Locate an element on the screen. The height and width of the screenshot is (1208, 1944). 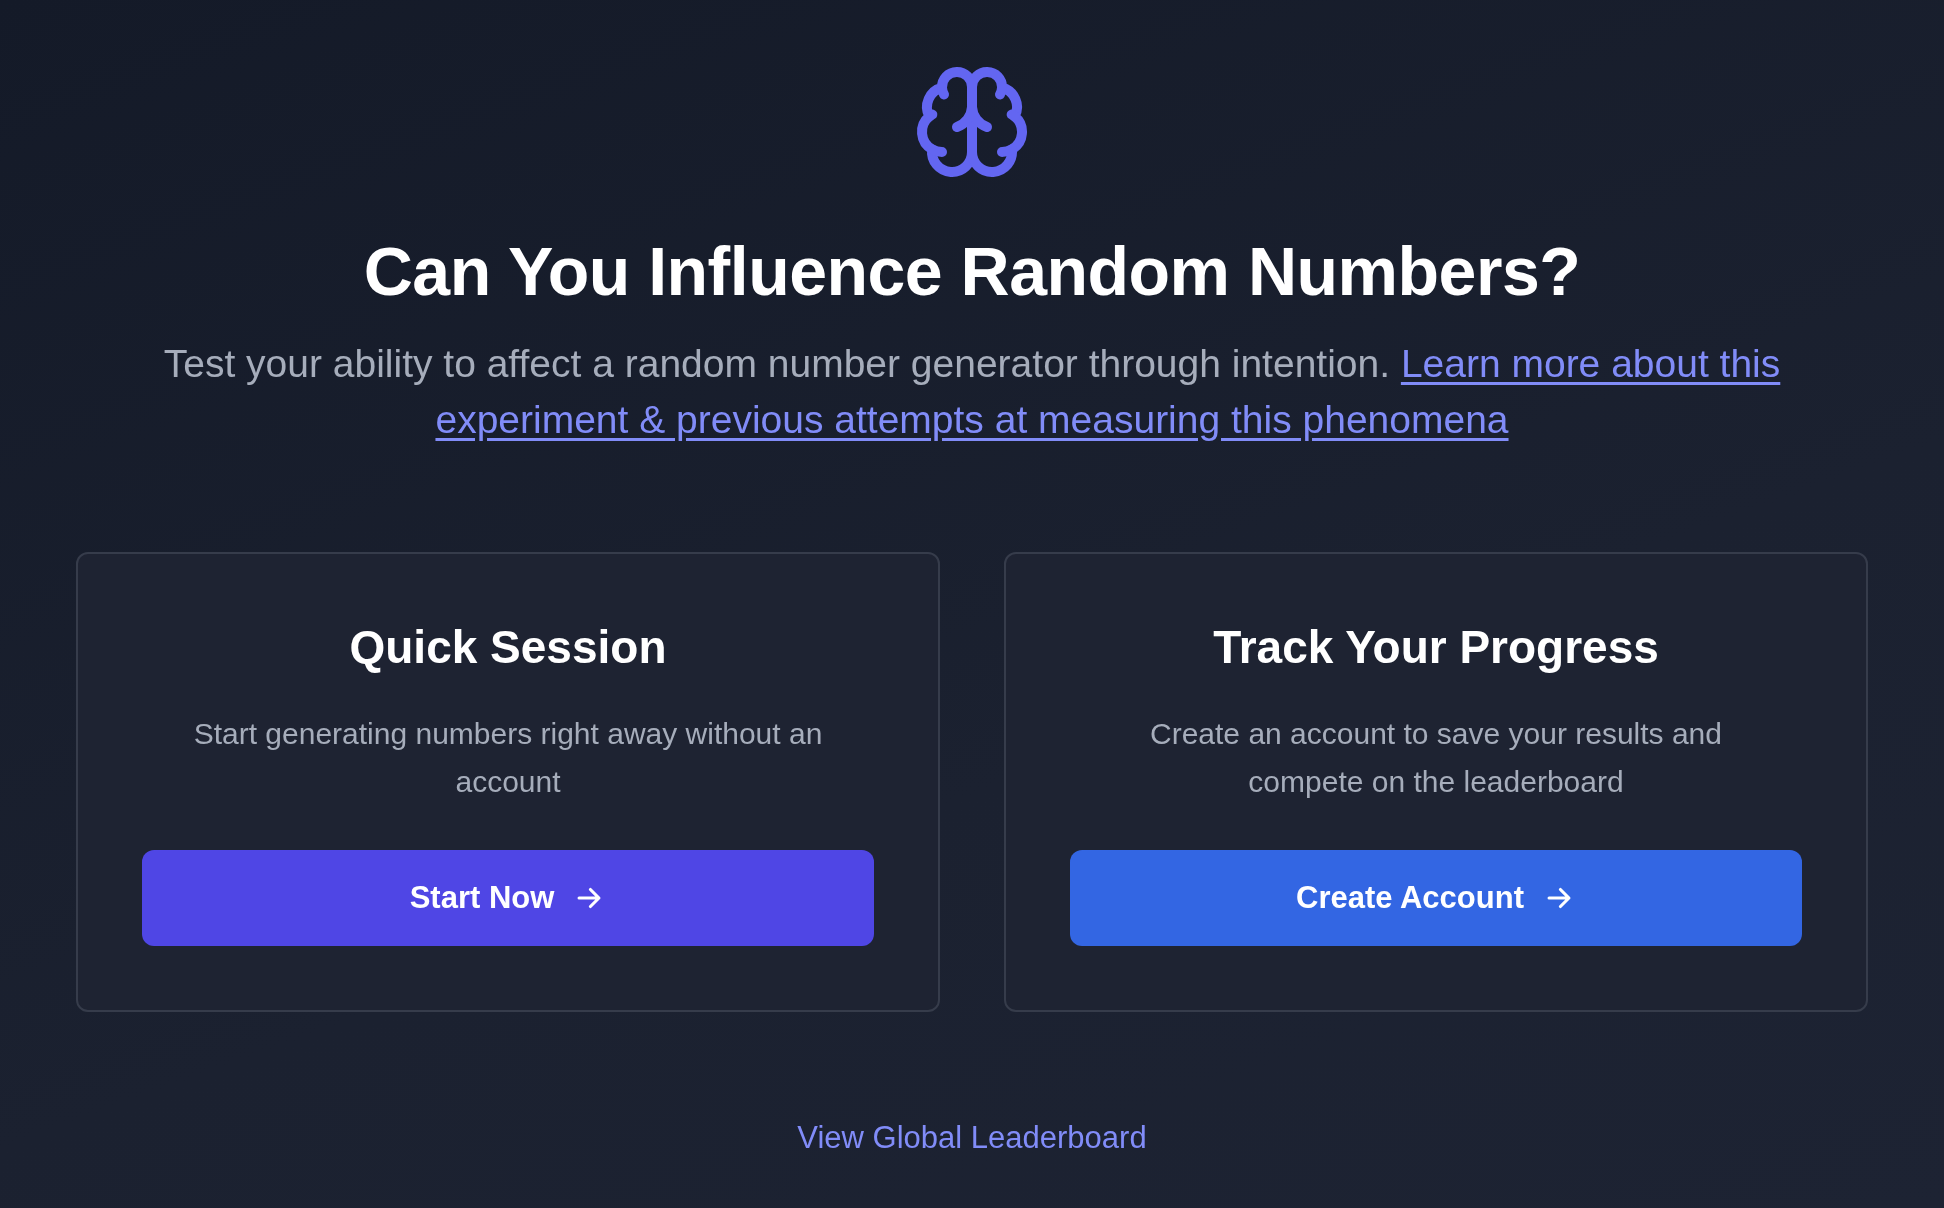
action-button: Start Now is located at coordinates (508, 898).